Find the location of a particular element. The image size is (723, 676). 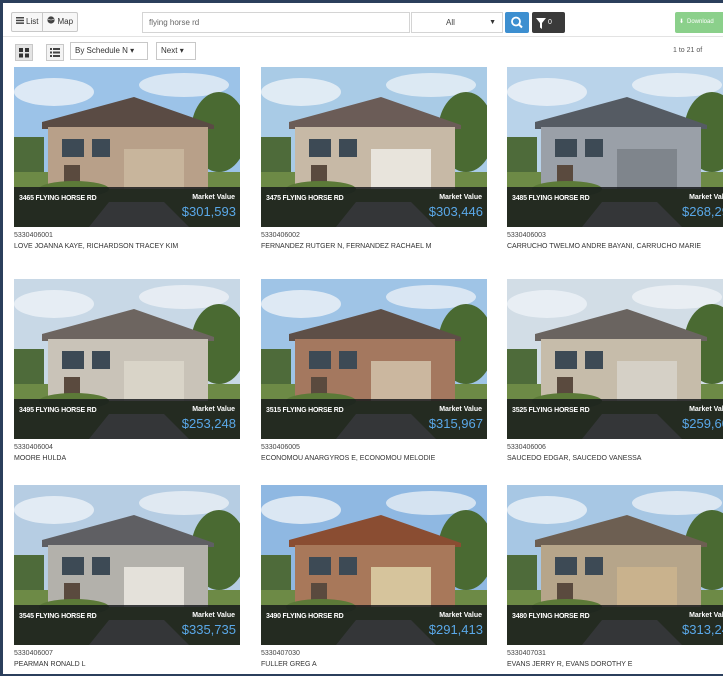

price-overlay: 3475 FLYING HORSE RD Market Value $303,446 is located at coordinates (374, 207).